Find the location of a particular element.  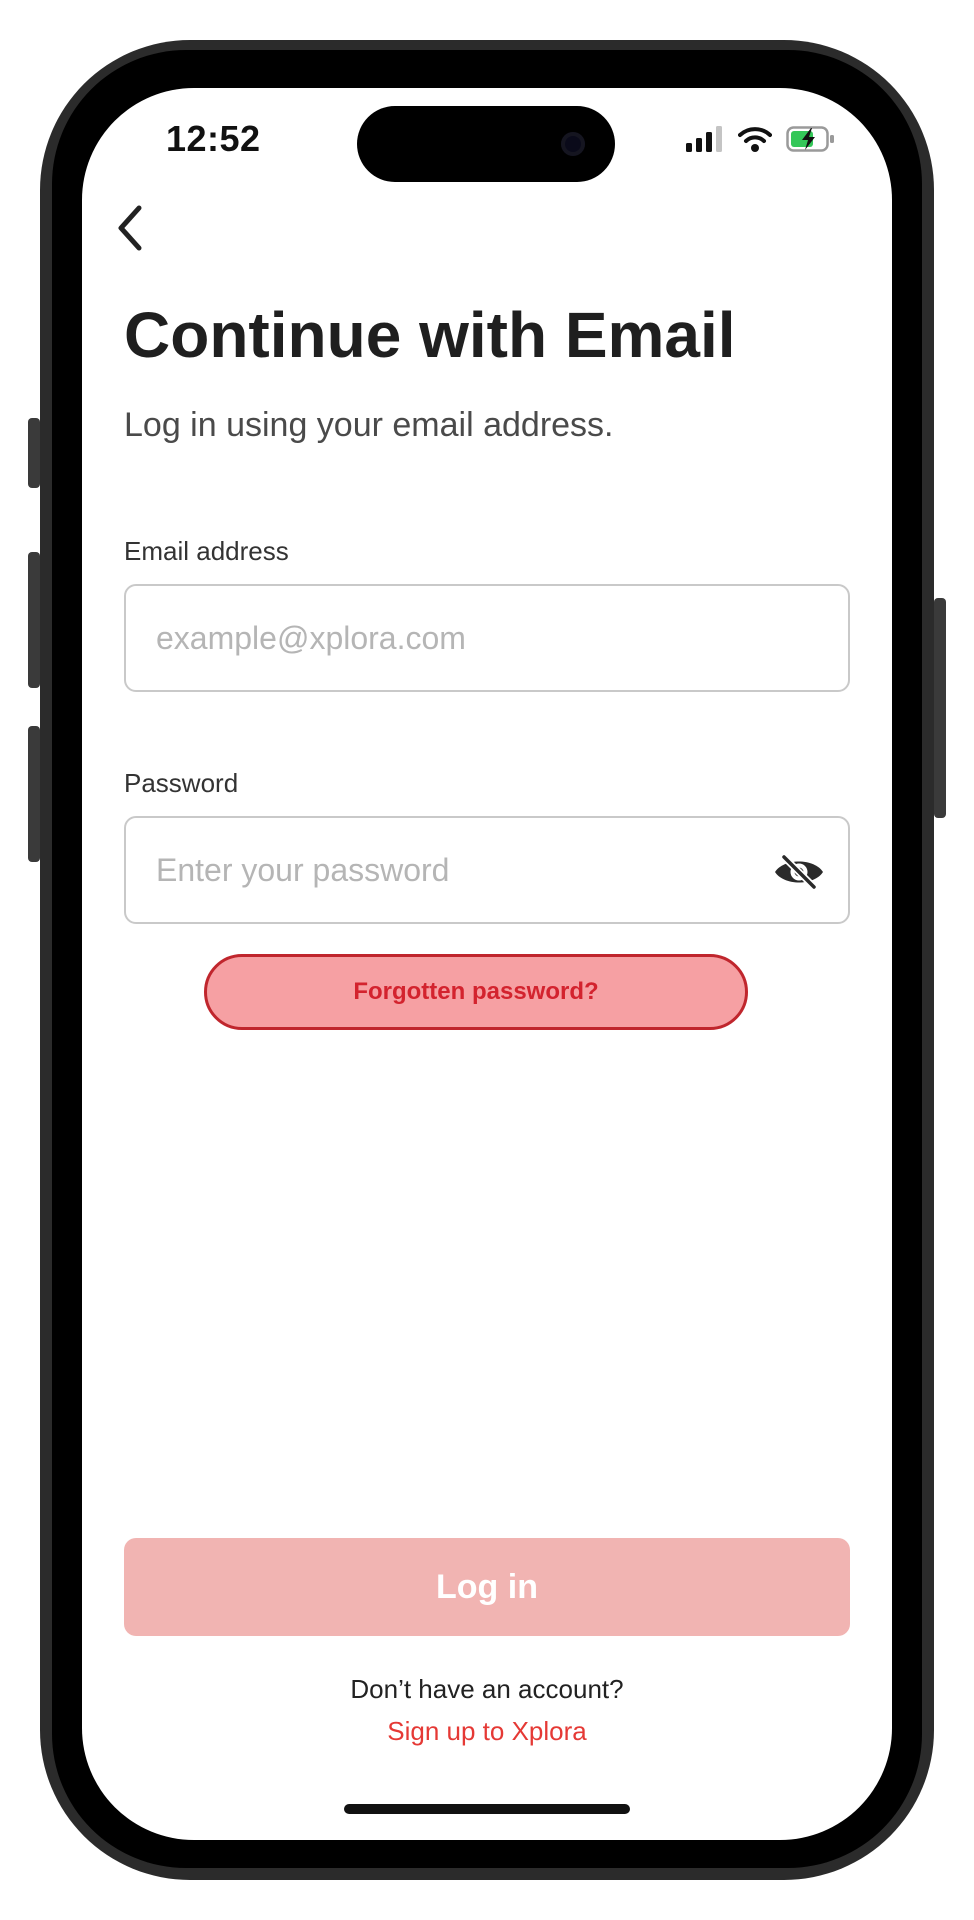

password-field-box is located at coordinates (487, 870).